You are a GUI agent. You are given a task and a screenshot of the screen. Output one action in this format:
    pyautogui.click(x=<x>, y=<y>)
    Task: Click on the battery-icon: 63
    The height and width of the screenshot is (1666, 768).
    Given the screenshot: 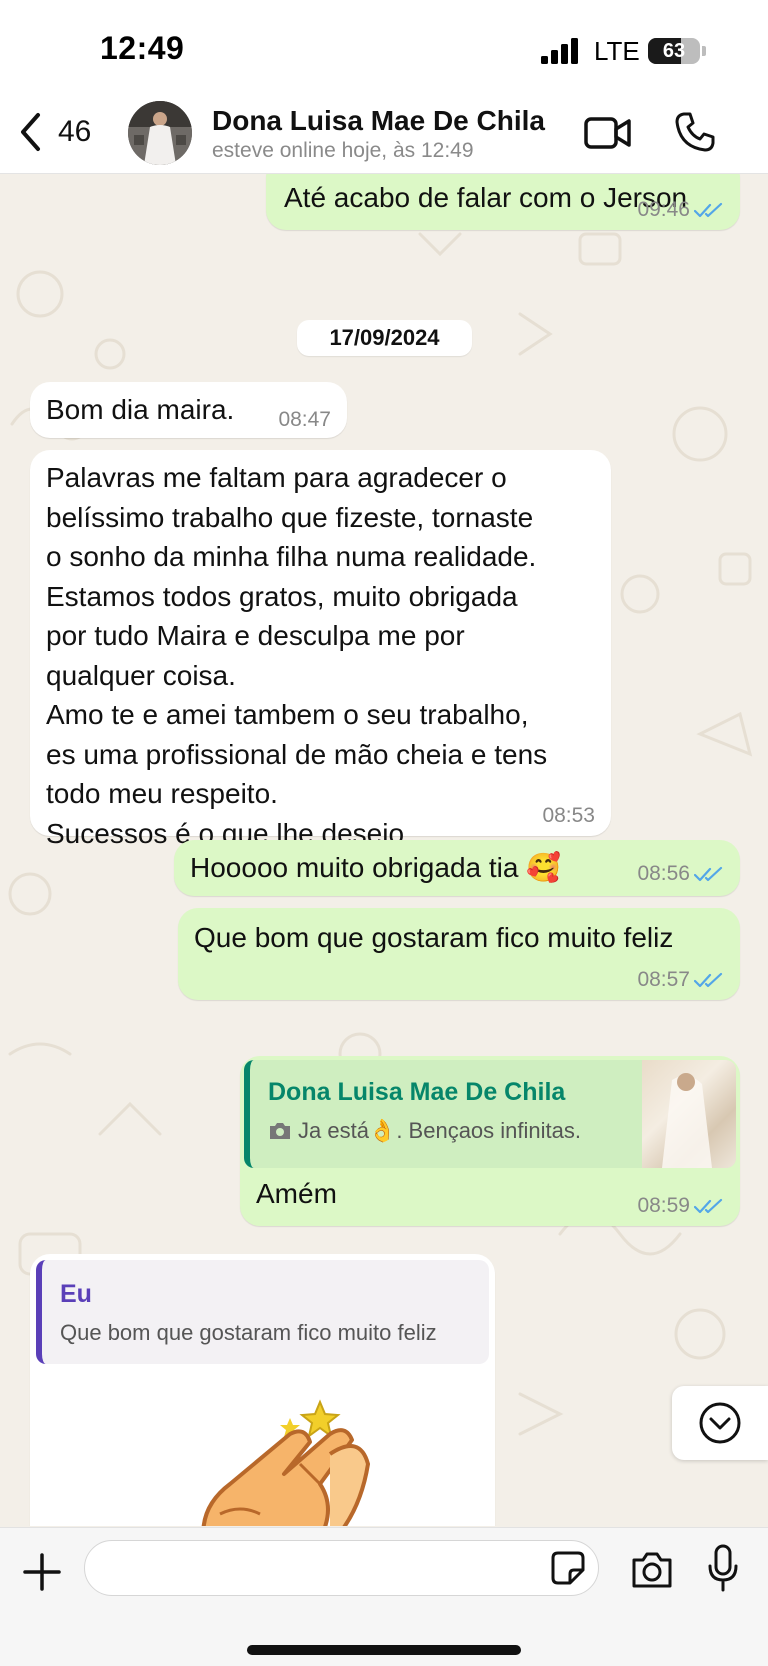 What is the action you would take?
    pyautogui.click(x=674, y=51)
    